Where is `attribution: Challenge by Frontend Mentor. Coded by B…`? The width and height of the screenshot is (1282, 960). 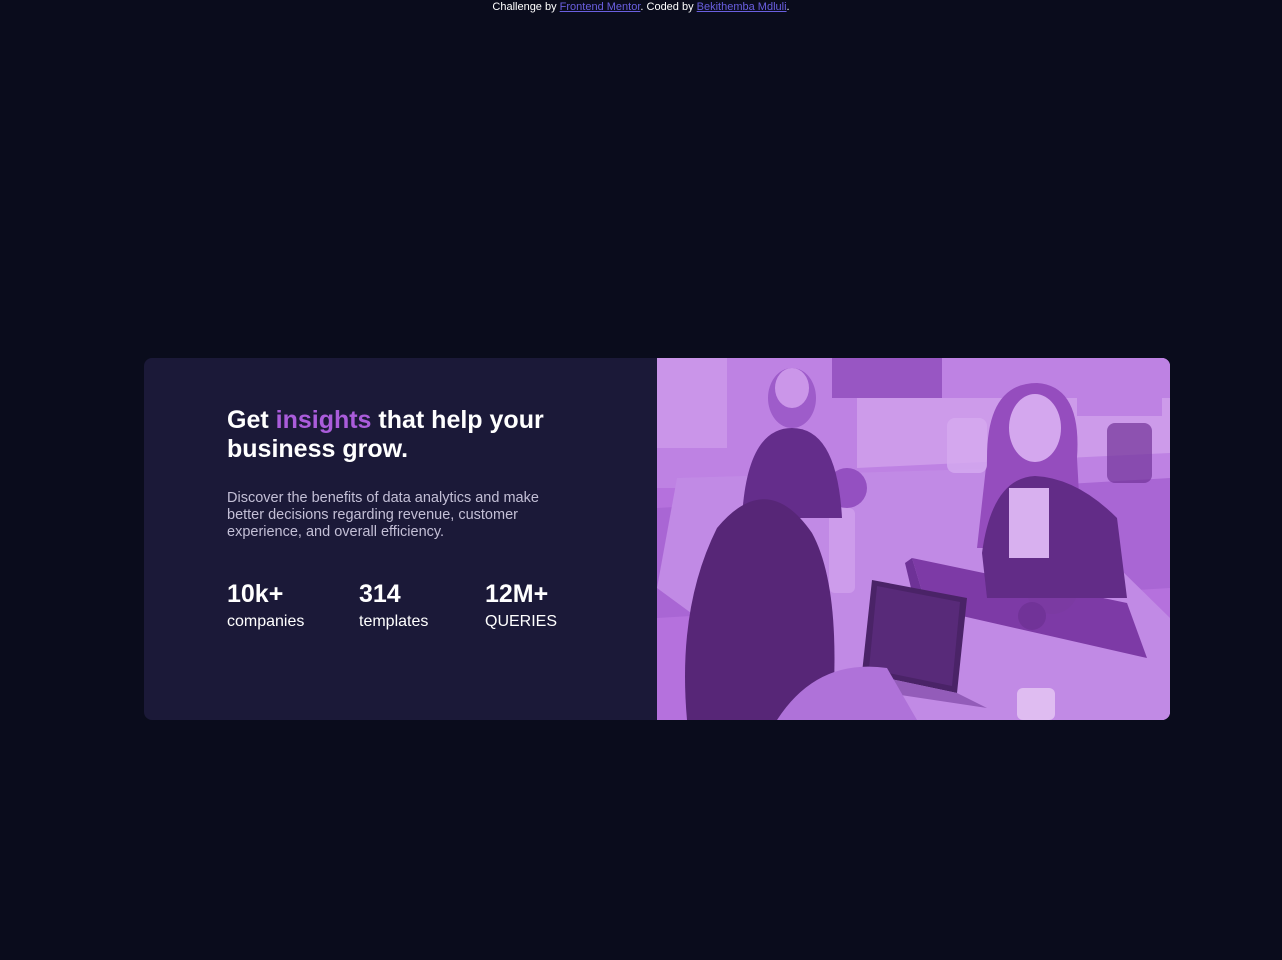 attribution: Challenge by Frontend Mentor. Coded by B… is located at coordinates (641, 7).